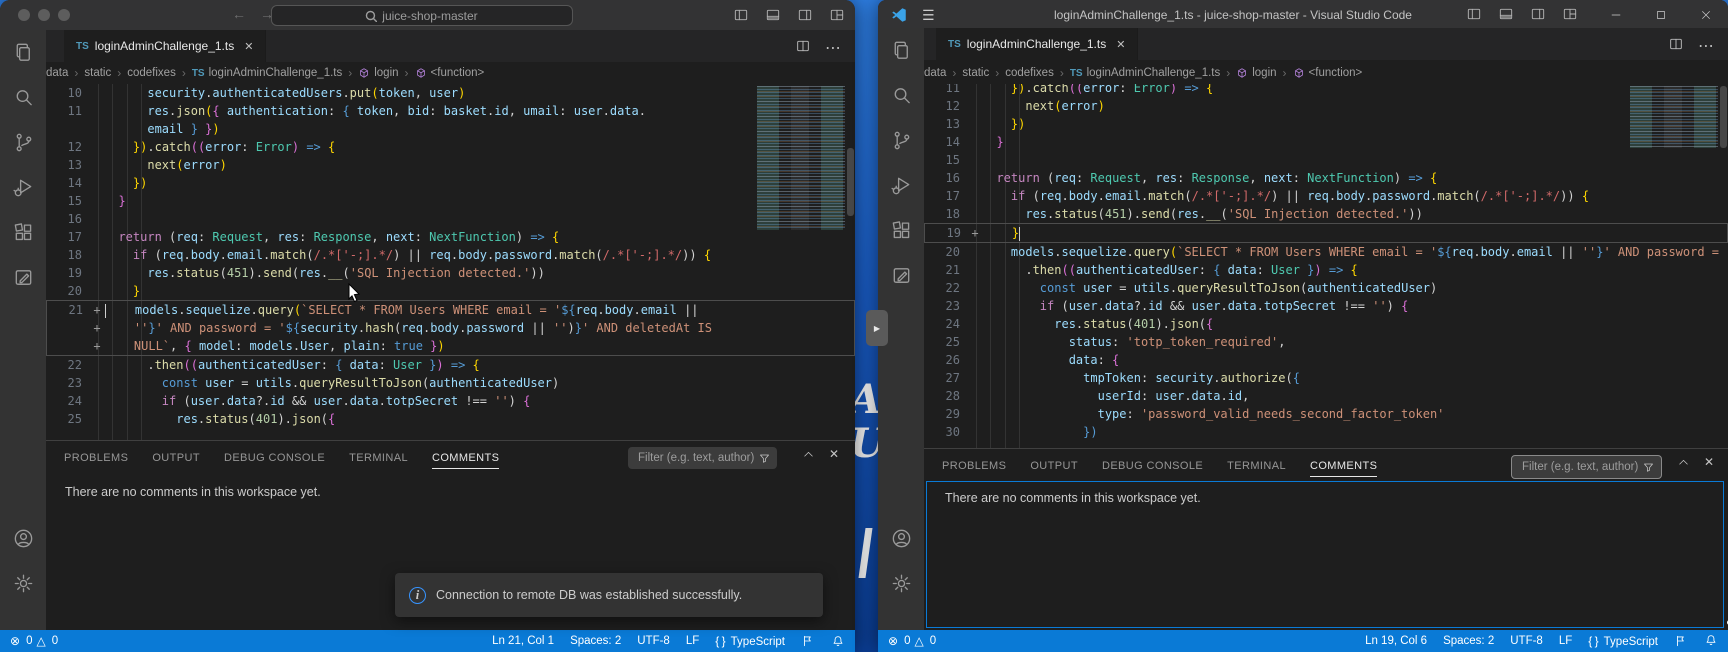  What do you see at coordinates (1506, 14) in the screenshot?
I see `toggle-panel-icon` at bounding box center [1506, 14].